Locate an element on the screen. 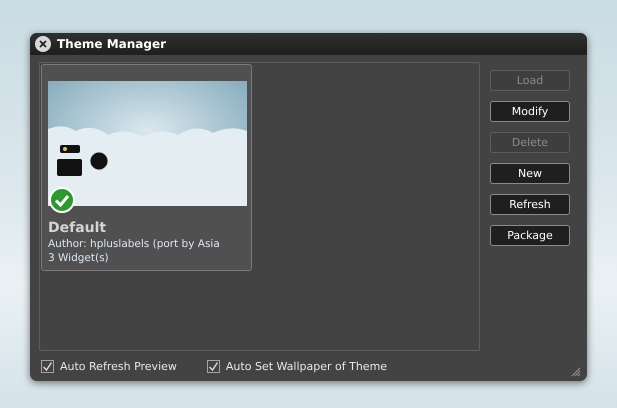  widget-count: 3 Widget(s) is located at coordinates (79, 258).